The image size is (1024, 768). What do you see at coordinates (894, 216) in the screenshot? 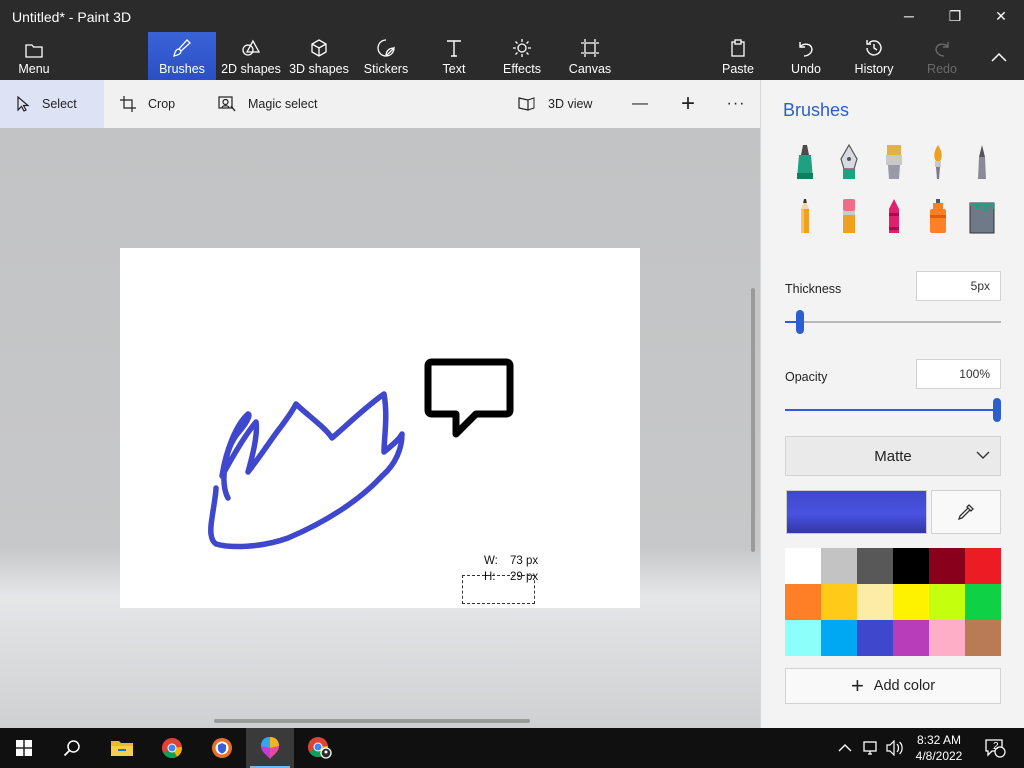
I see `crayon-brush` at bounding box center [894, 216].